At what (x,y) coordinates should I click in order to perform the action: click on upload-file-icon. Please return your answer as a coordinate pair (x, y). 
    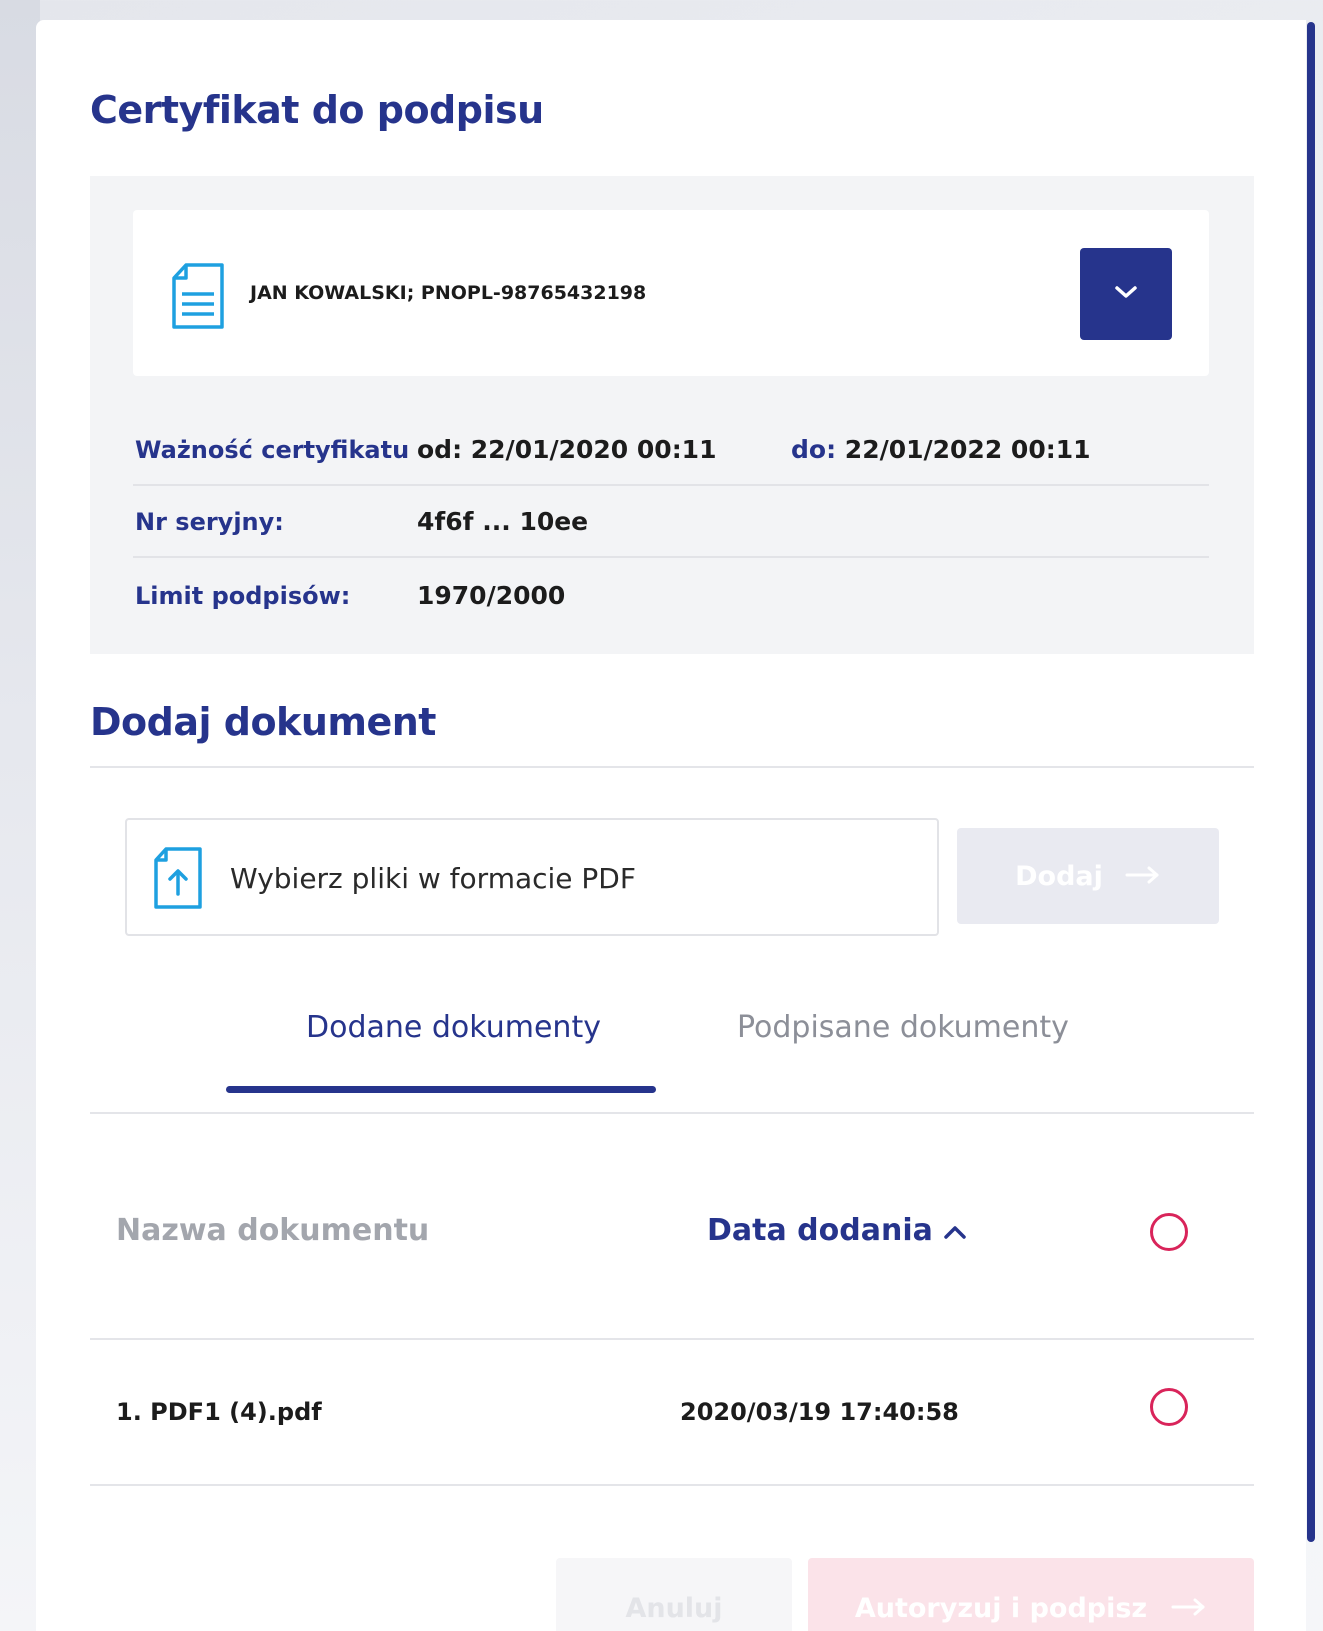
    Looking at the image, I should click on (178, 880).